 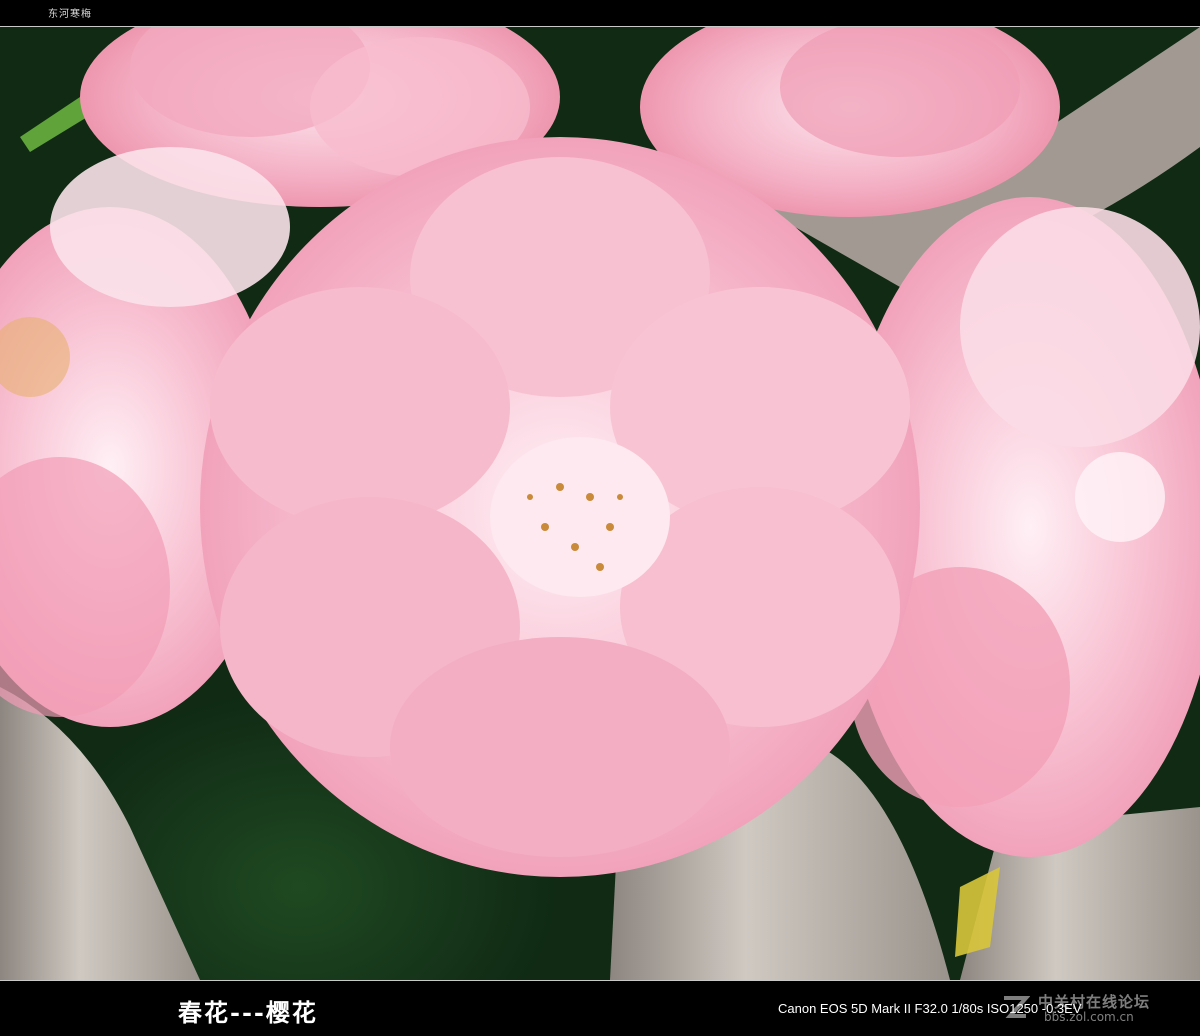 What do you see at coordinates (600, 13) in the screenshot?
I see `top-bar: 东河寒梅` at bounding box center [600, 13].